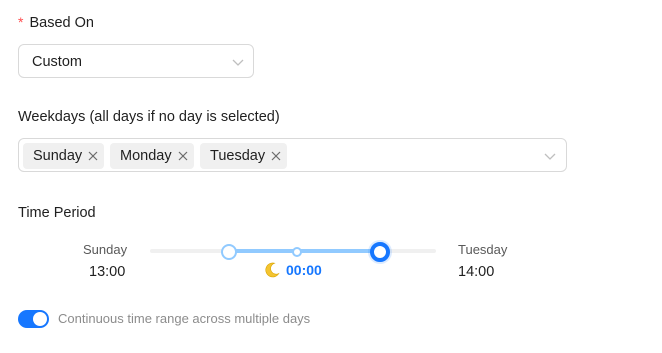 The height and width of the screenshot is (353, 662). Describe the element at coordinates (40, 319) in the screenshot. I see `toggle-knob` at that location.